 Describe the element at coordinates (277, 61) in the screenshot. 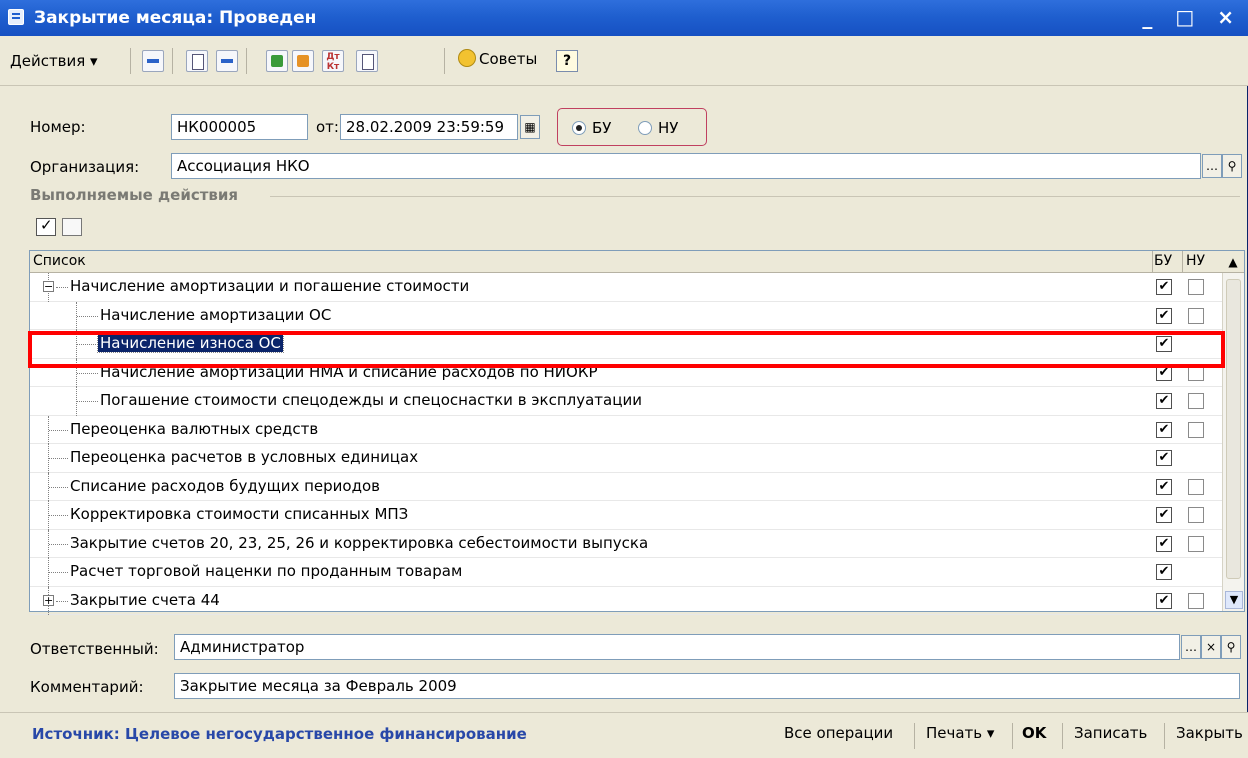

I see `post-icon` at that location.